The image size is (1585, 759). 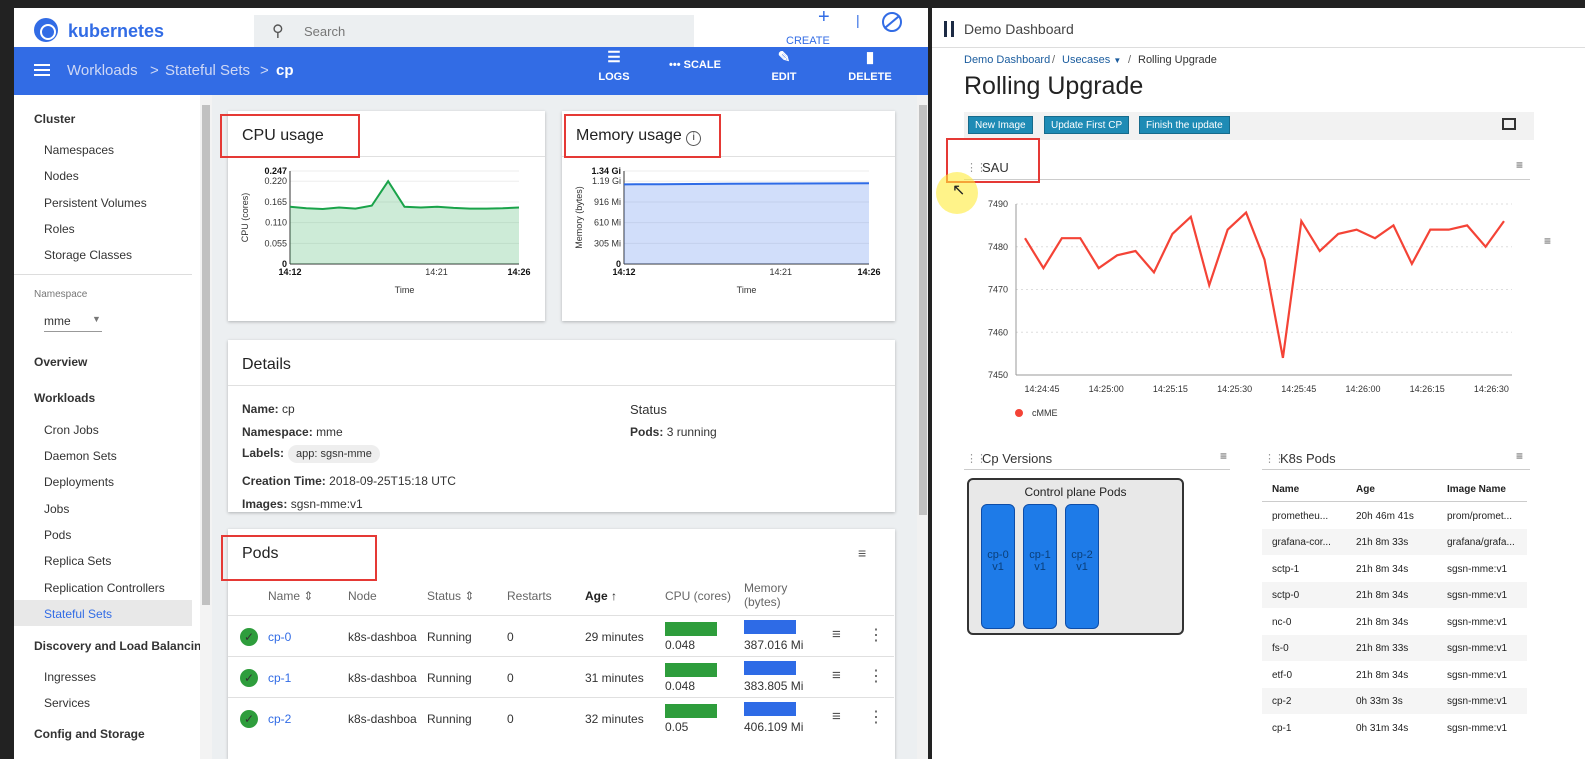 What do you see at coordinates (510, 719) in the screenshot?
I see `pod-restarts: 0` at bounding box center [510, 719].